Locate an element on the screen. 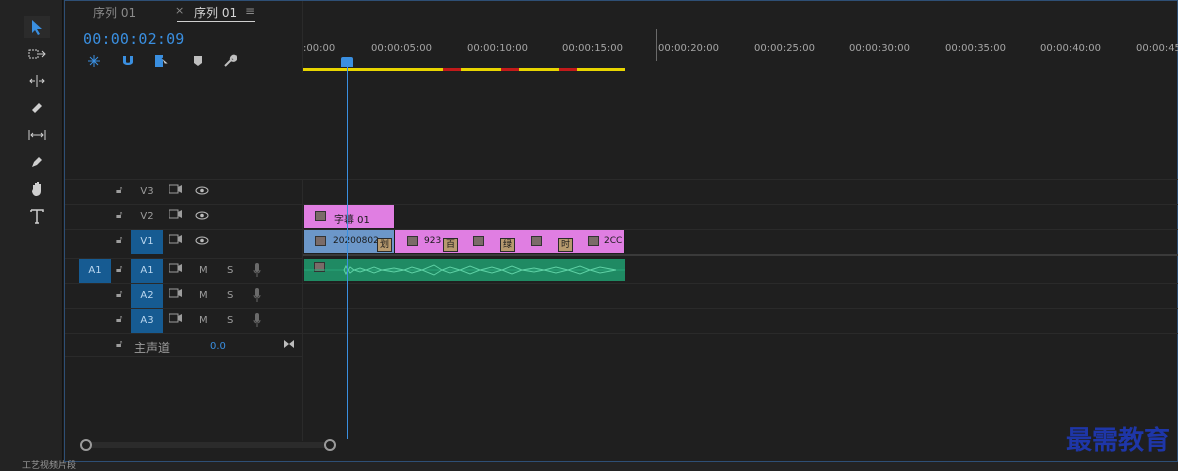  hand-tool-icon is located at coordinates (37, 189).